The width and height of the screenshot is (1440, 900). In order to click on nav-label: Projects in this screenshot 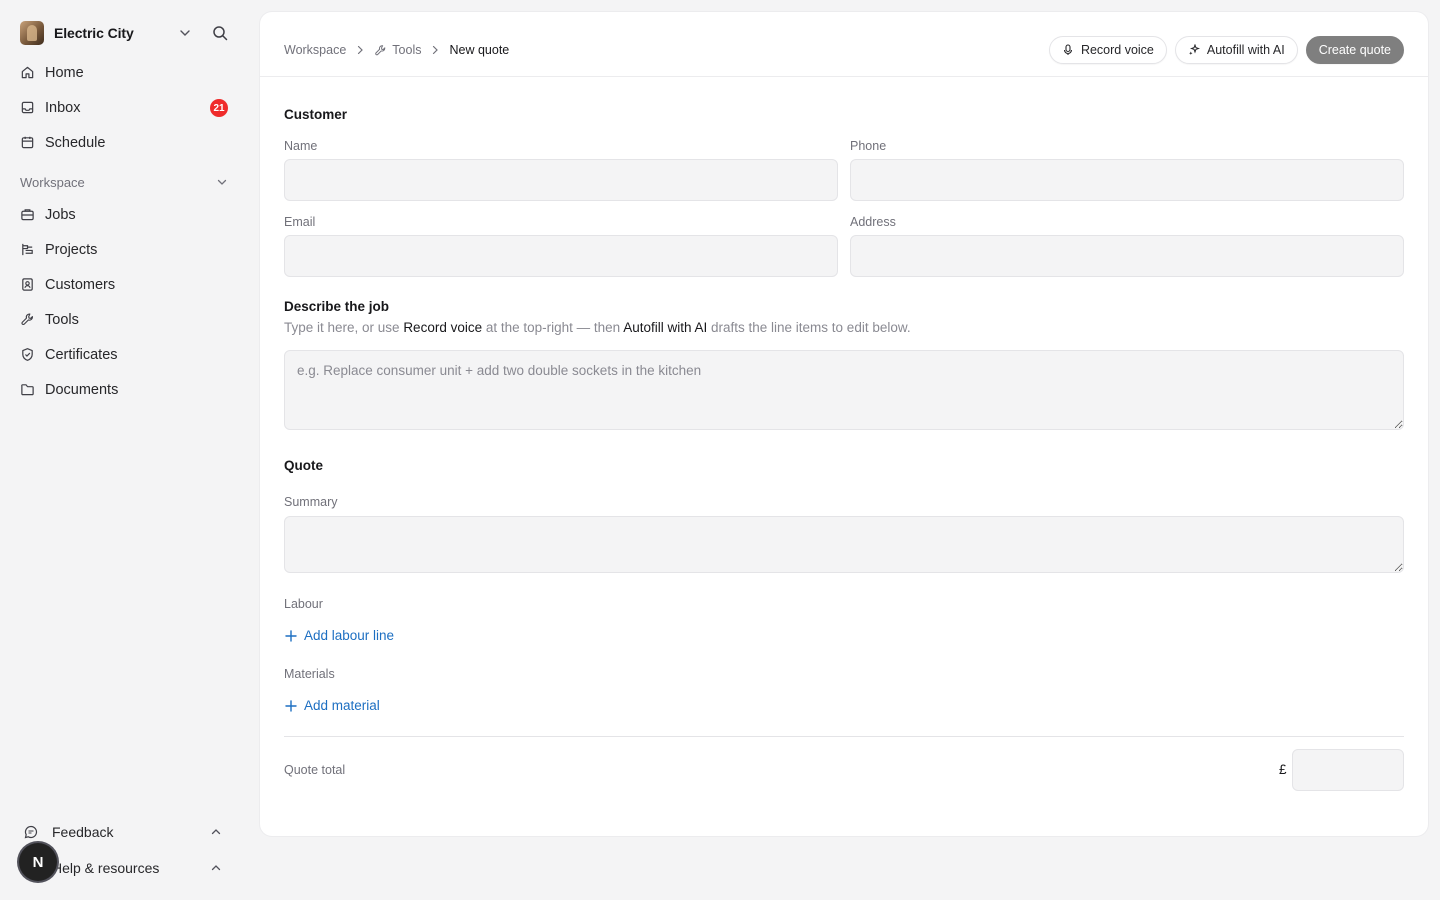, I will do `click(71, 249)`.